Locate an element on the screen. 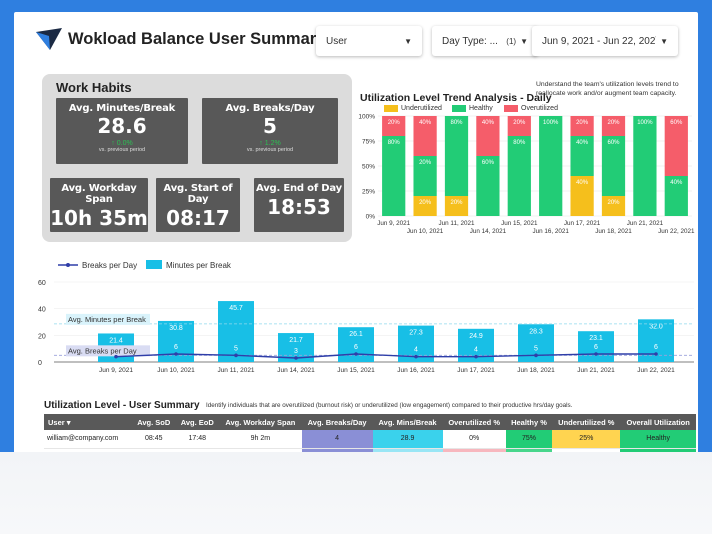 This screenshot has height=534, width=712. table-cell: 75% is located at coordinates (529, 439).